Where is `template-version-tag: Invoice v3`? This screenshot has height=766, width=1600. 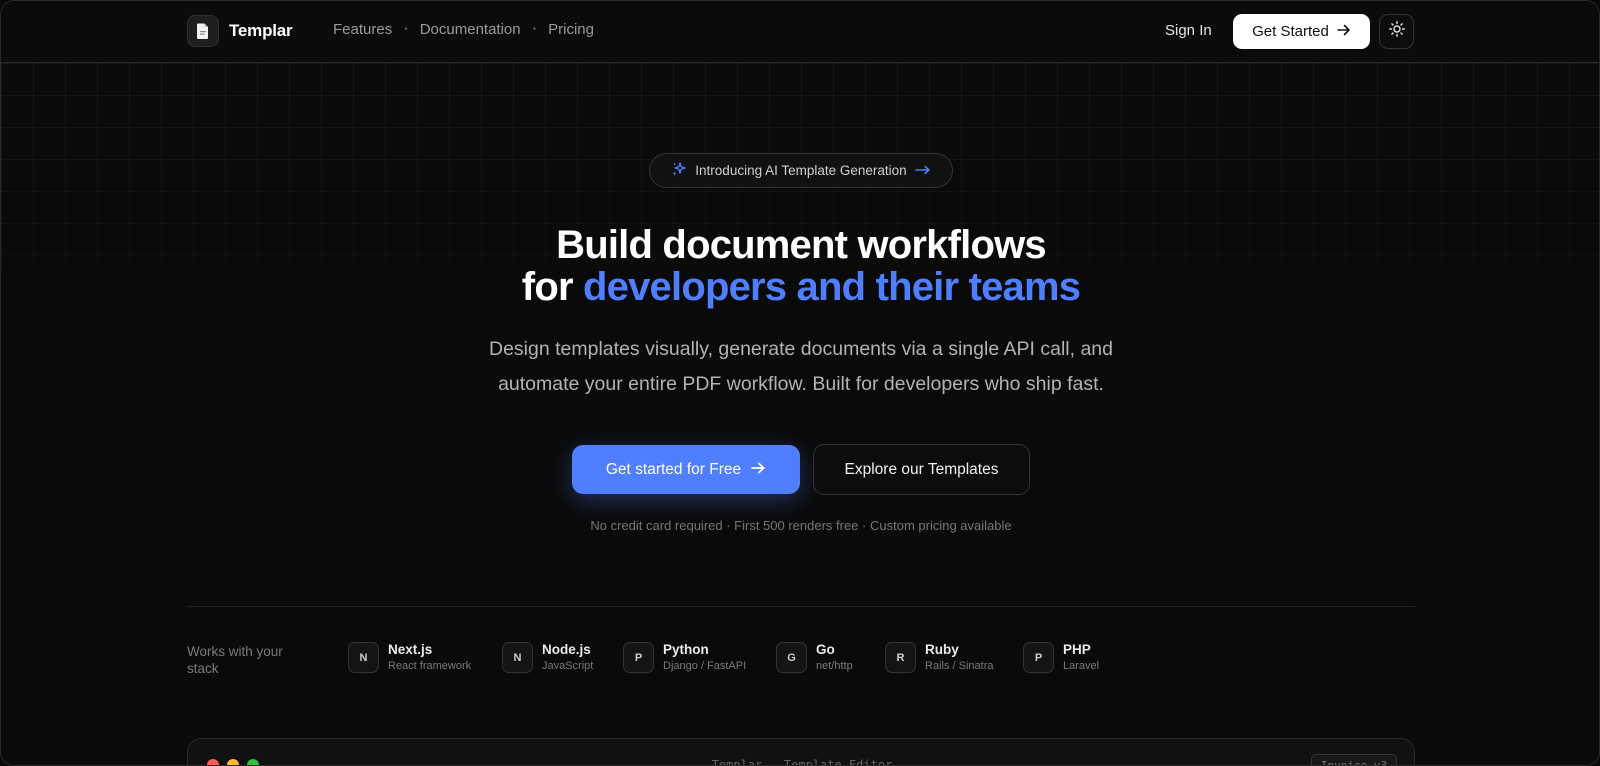 template-version-tag: Invoice v3 is located at coordinates (1354, 759).